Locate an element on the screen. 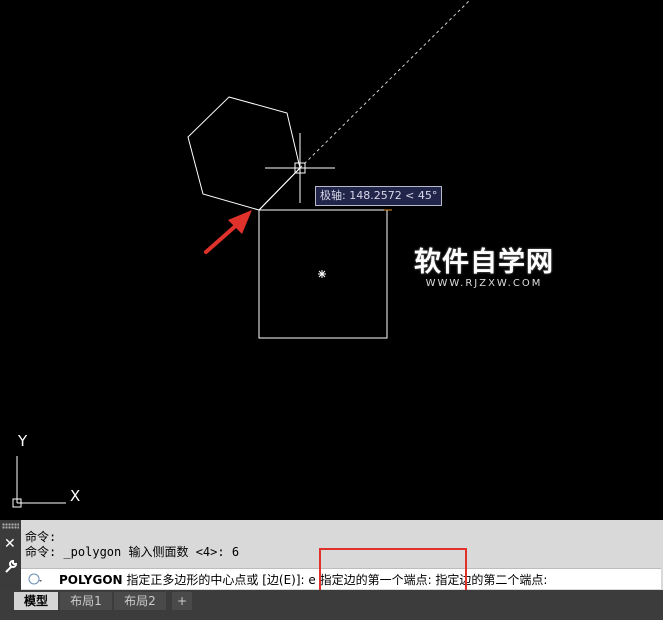 The image size is (663, 620). layout-tab-bar: 模型 布局1 布局2 + is located at coordinates (331, 605).